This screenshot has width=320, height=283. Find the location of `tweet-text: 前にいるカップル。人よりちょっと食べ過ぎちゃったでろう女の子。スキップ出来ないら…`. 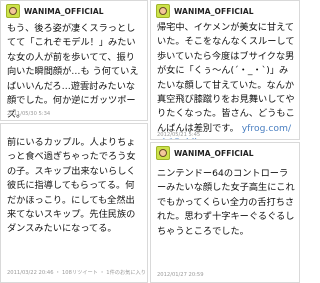

tweet-text: 前にいるカップル。人よりちょっと食べ過ぎちゃったでろう女の子。スキップ出来ないら… is located at coordinates (71, 186).